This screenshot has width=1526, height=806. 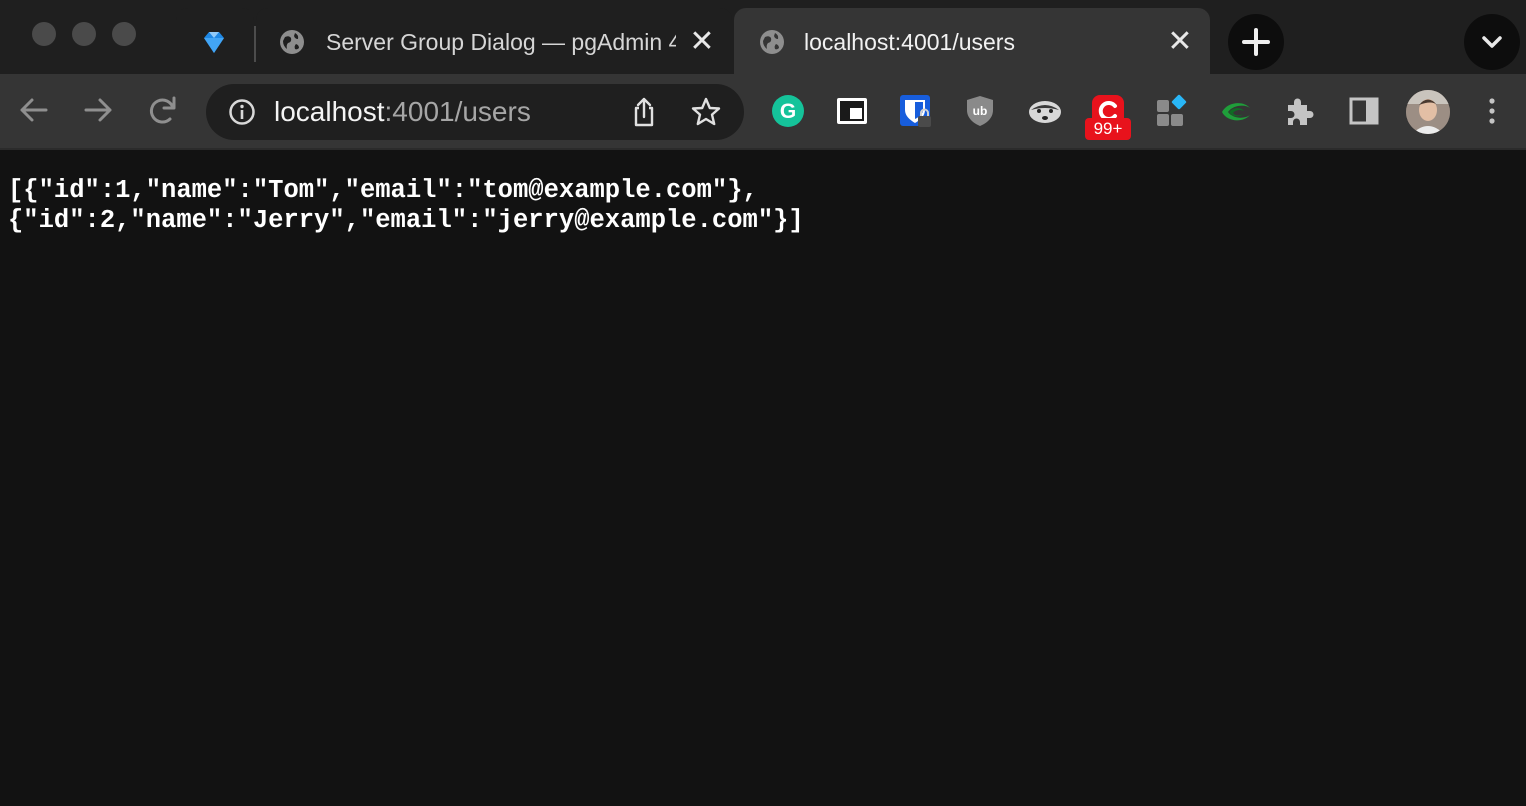 I want to click on diamond-icon, so click(x=214, y=42).